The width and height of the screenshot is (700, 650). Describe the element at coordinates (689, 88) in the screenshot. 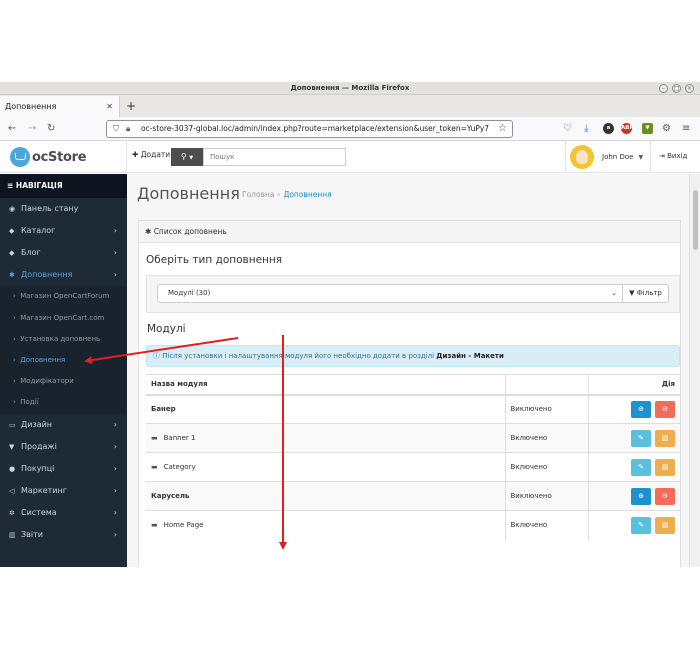

I see `close-icon: ×` at that location.